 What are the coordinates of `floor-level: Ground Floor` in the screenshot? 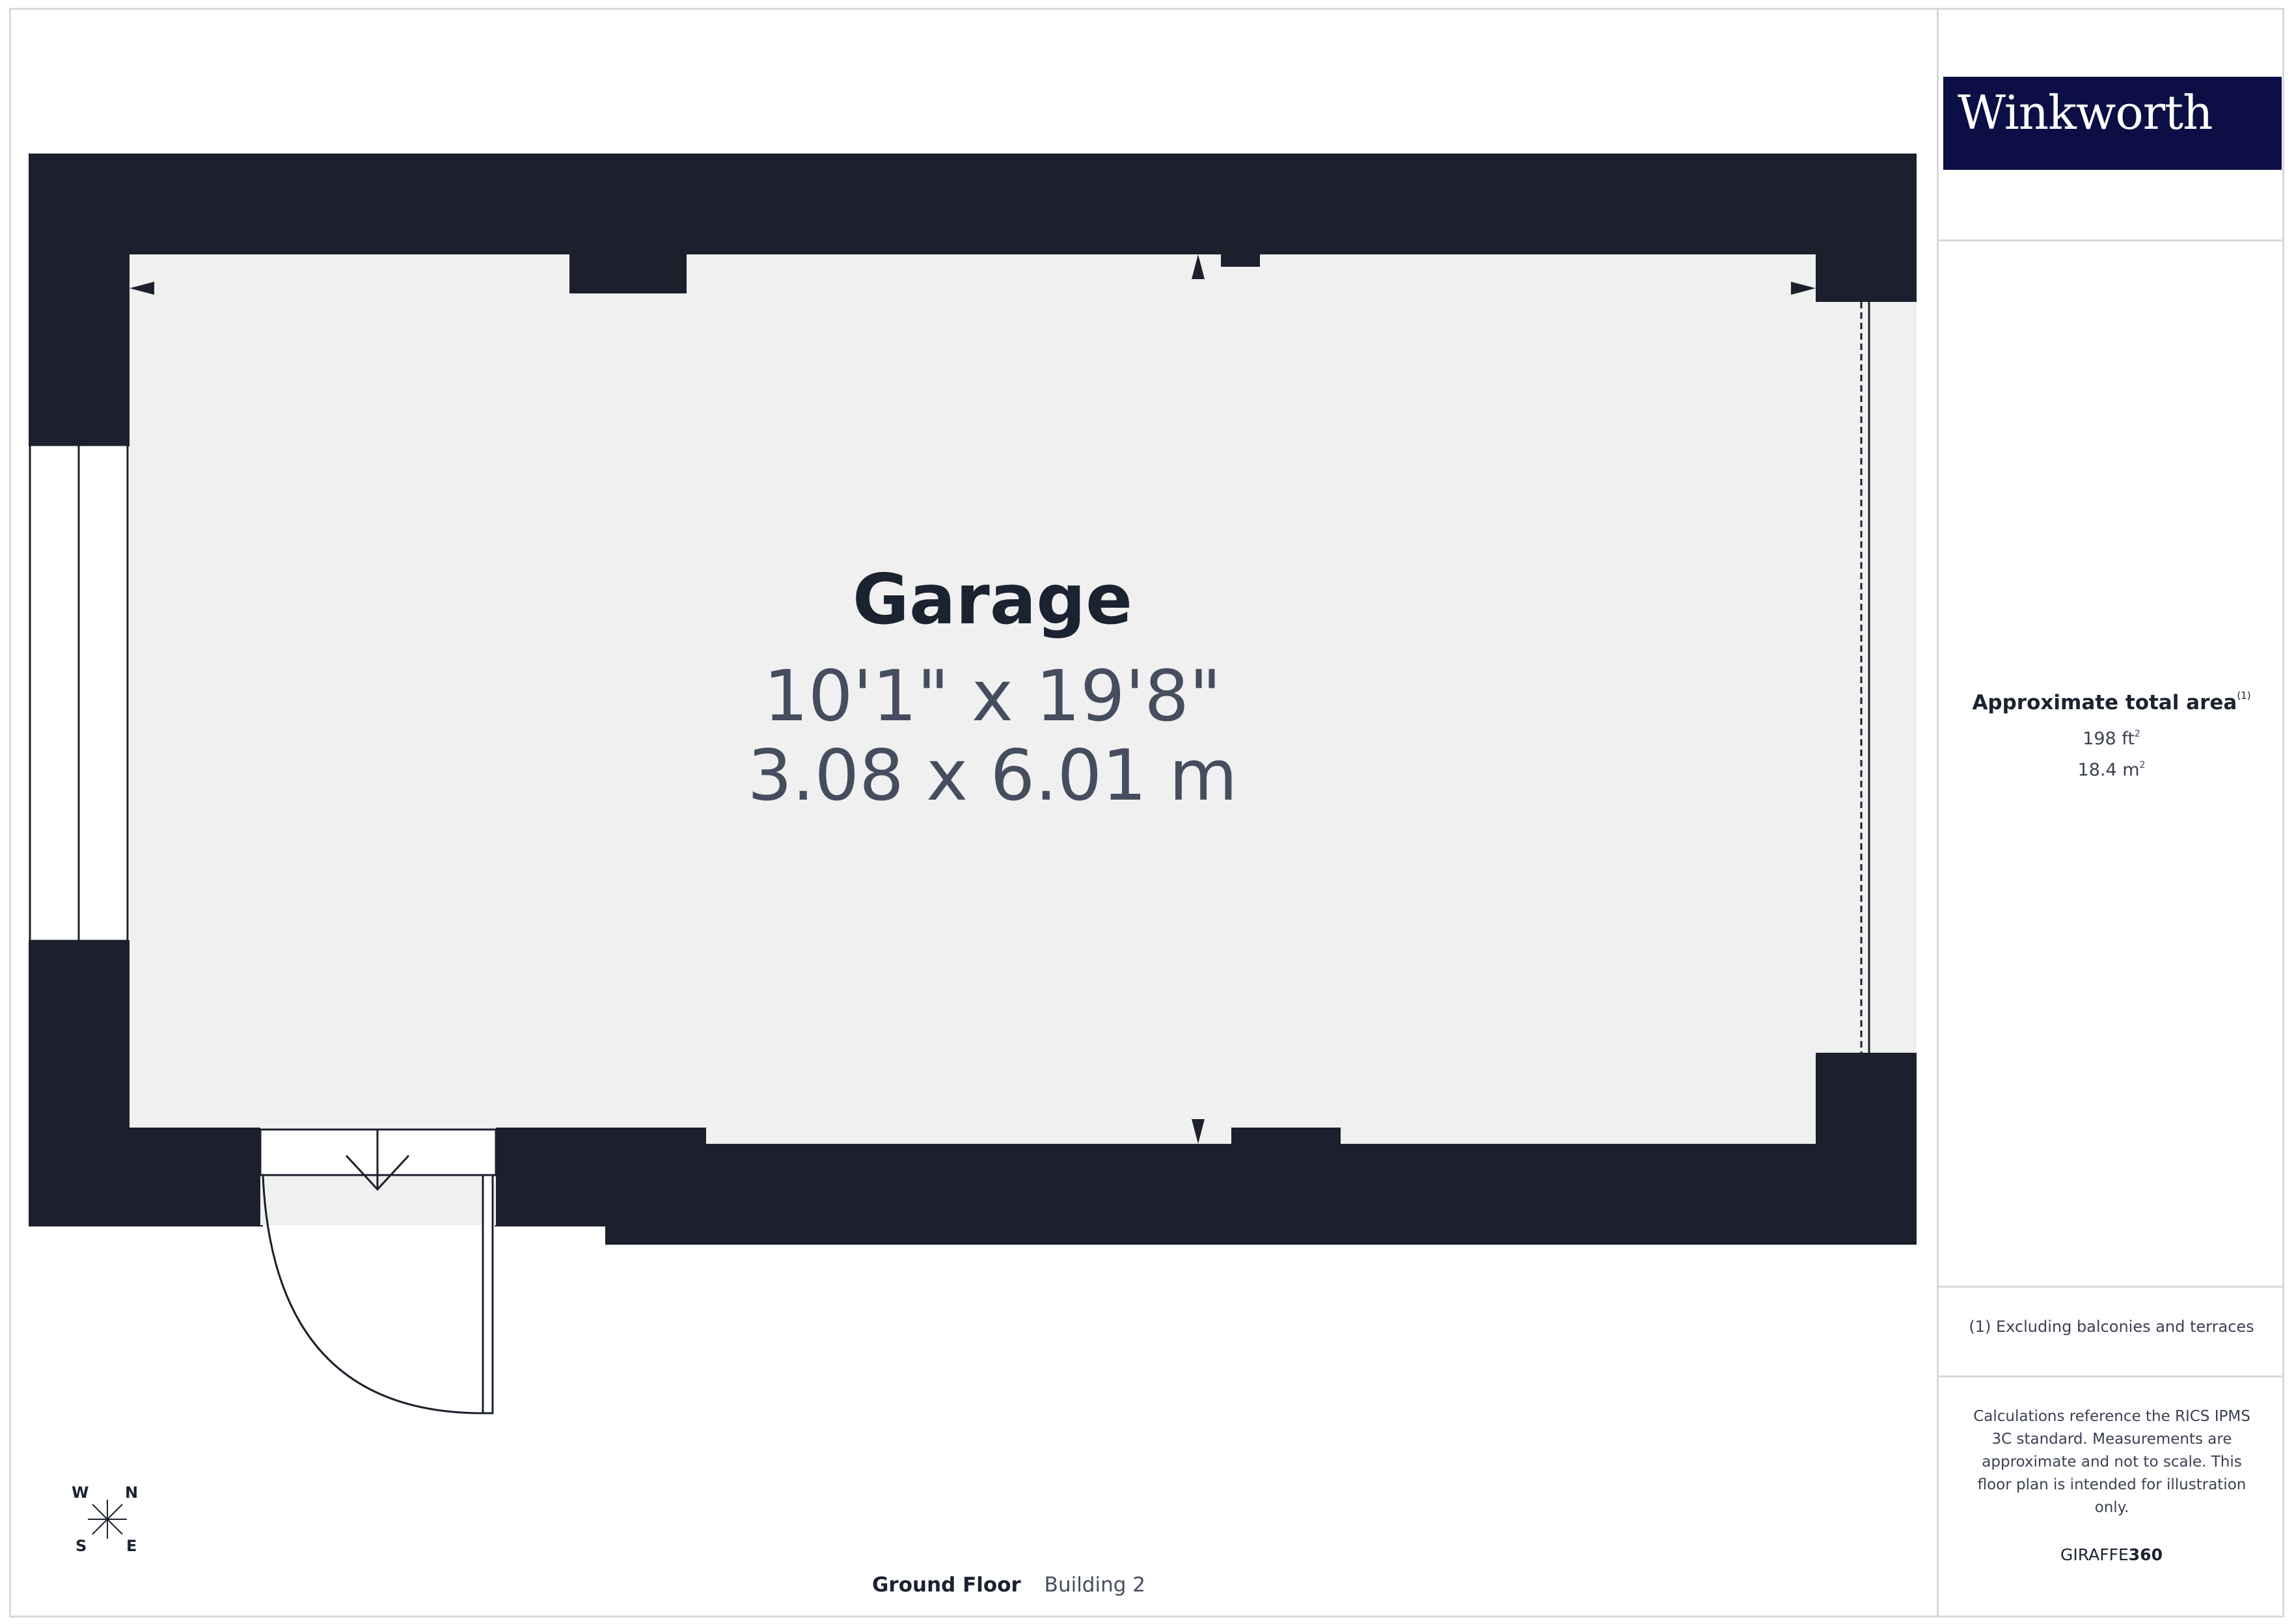 It's located at (946, 1585).